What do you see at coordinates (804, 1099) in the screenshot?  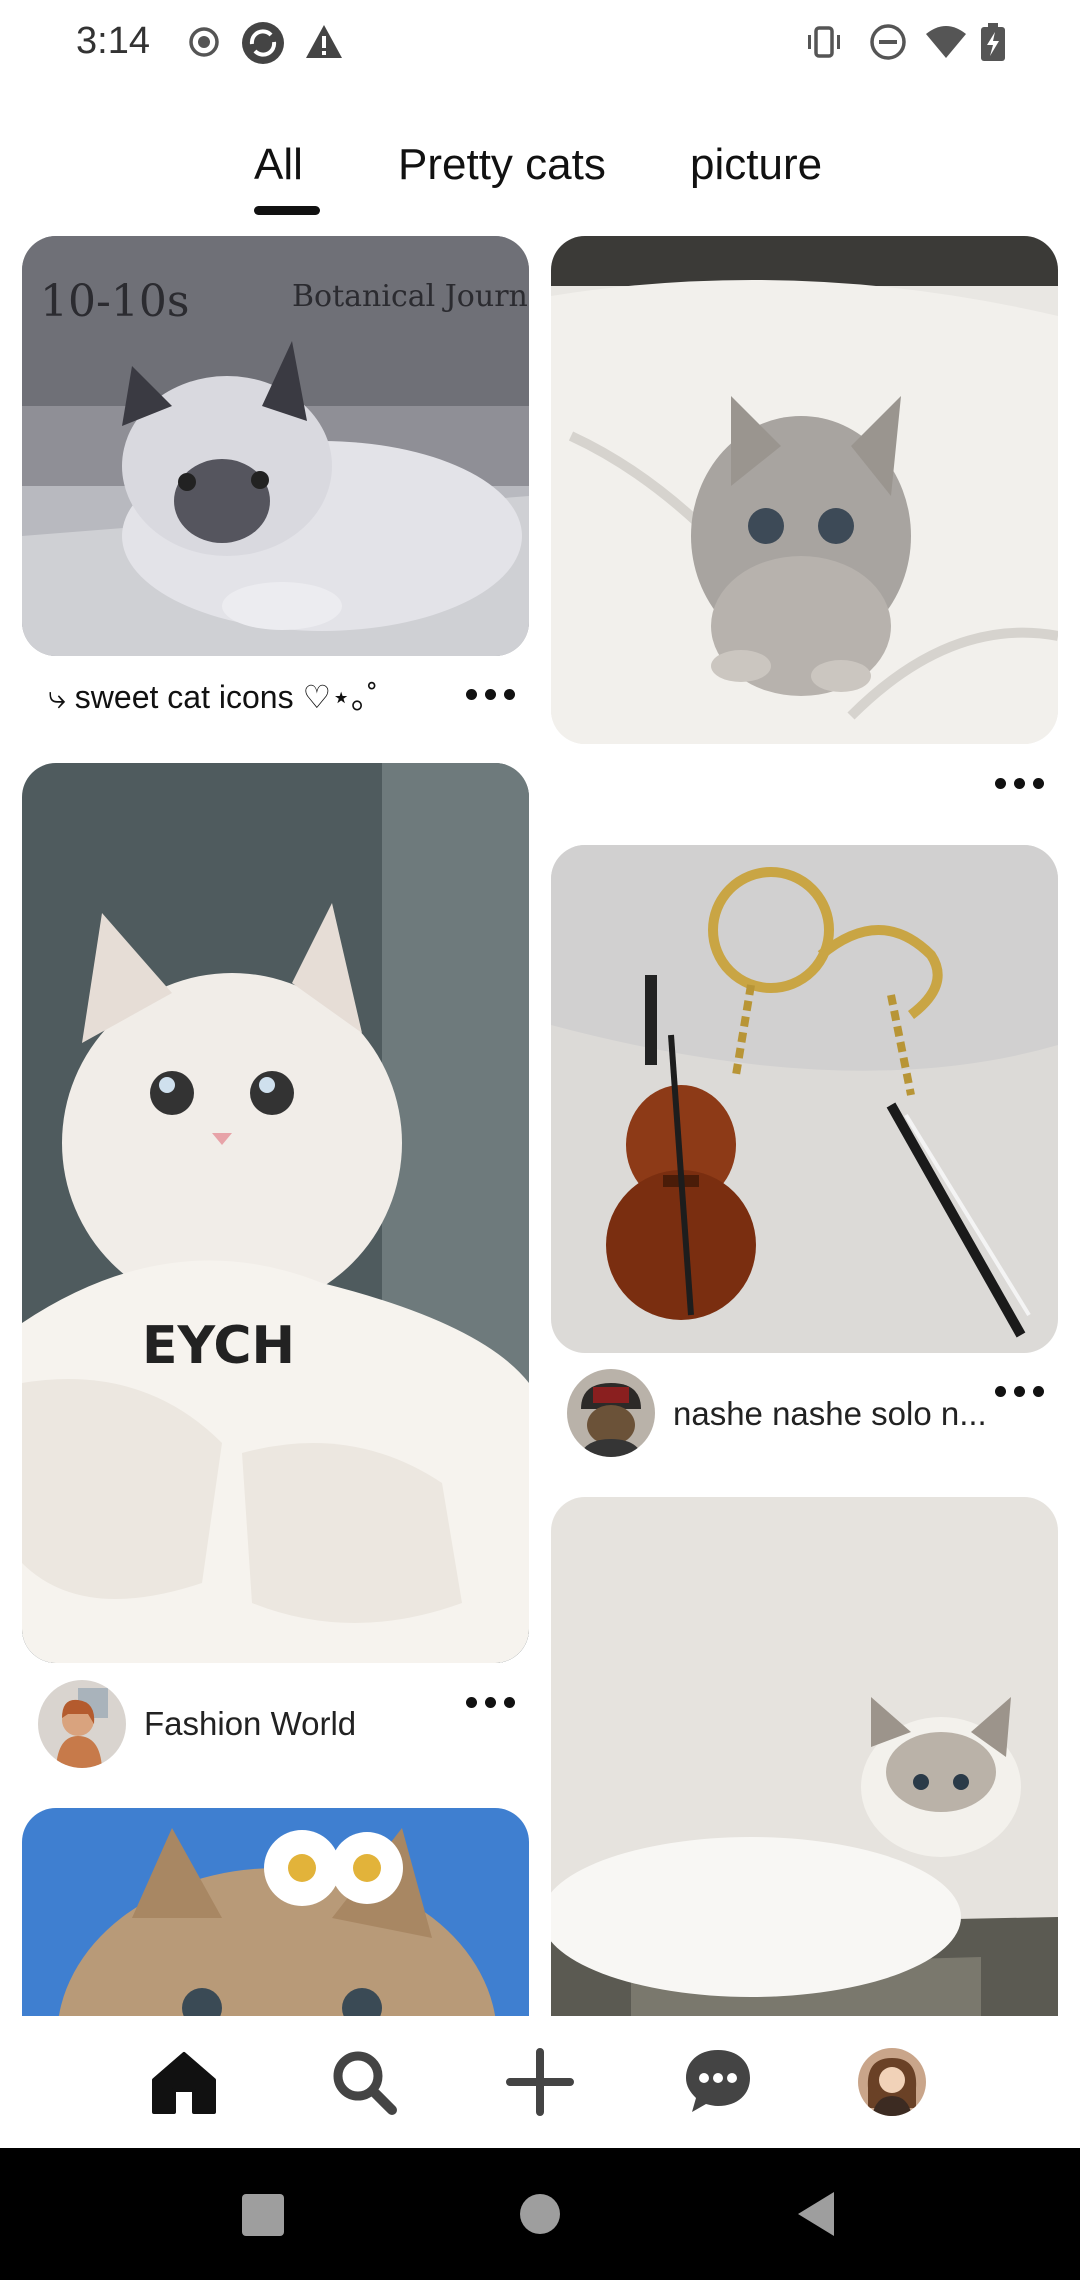 I see `pin-image-violin-keychain` at bounding box center [804, 1099].